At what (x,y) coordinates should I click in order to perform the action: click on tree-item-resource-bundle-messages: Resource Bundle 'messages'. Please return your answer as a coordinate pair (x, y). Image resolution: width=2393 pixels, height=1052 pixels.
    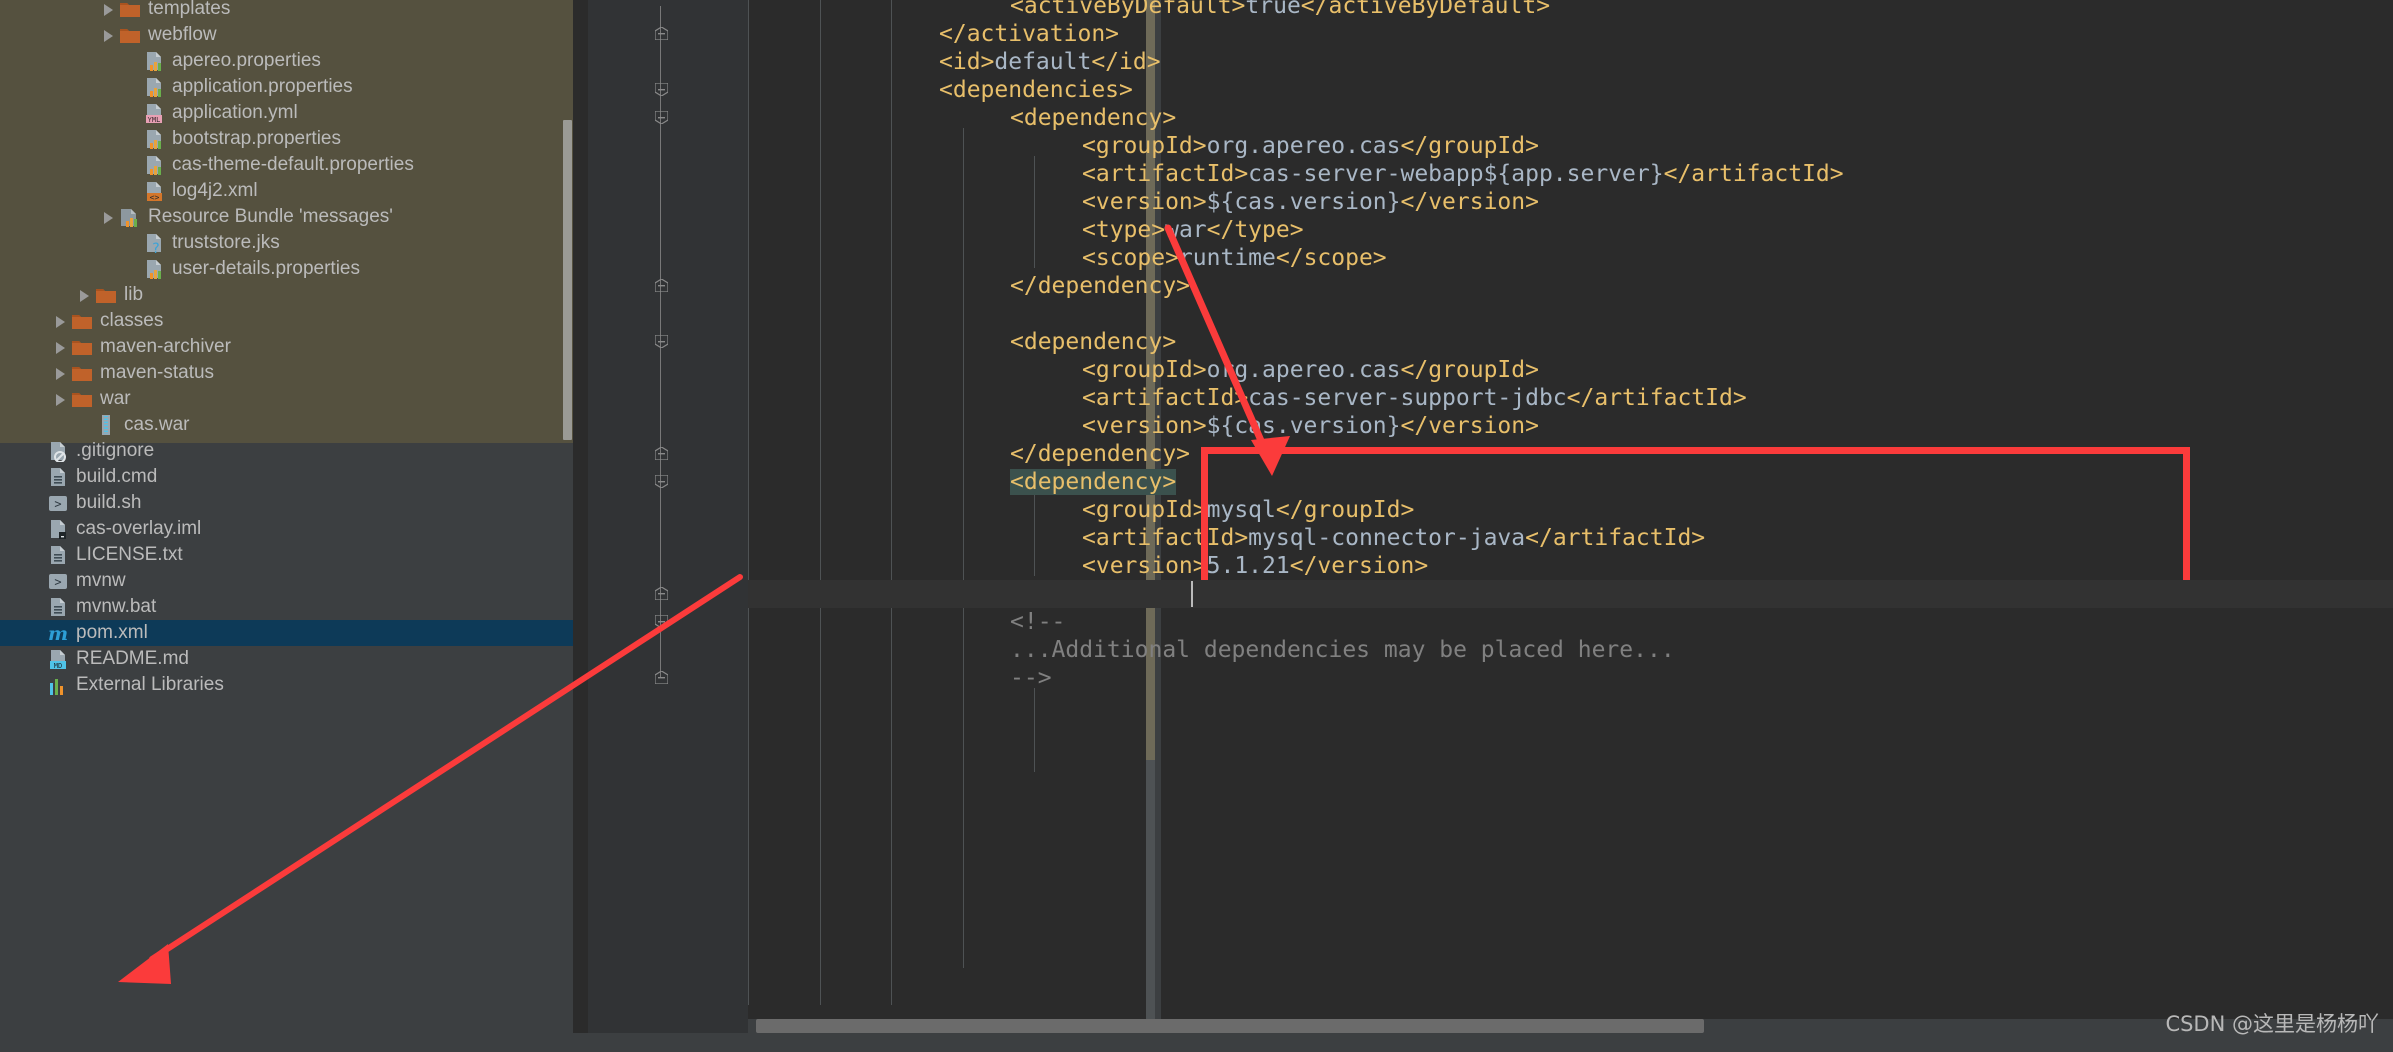
    Looking at the image, I should click on (286, 217).